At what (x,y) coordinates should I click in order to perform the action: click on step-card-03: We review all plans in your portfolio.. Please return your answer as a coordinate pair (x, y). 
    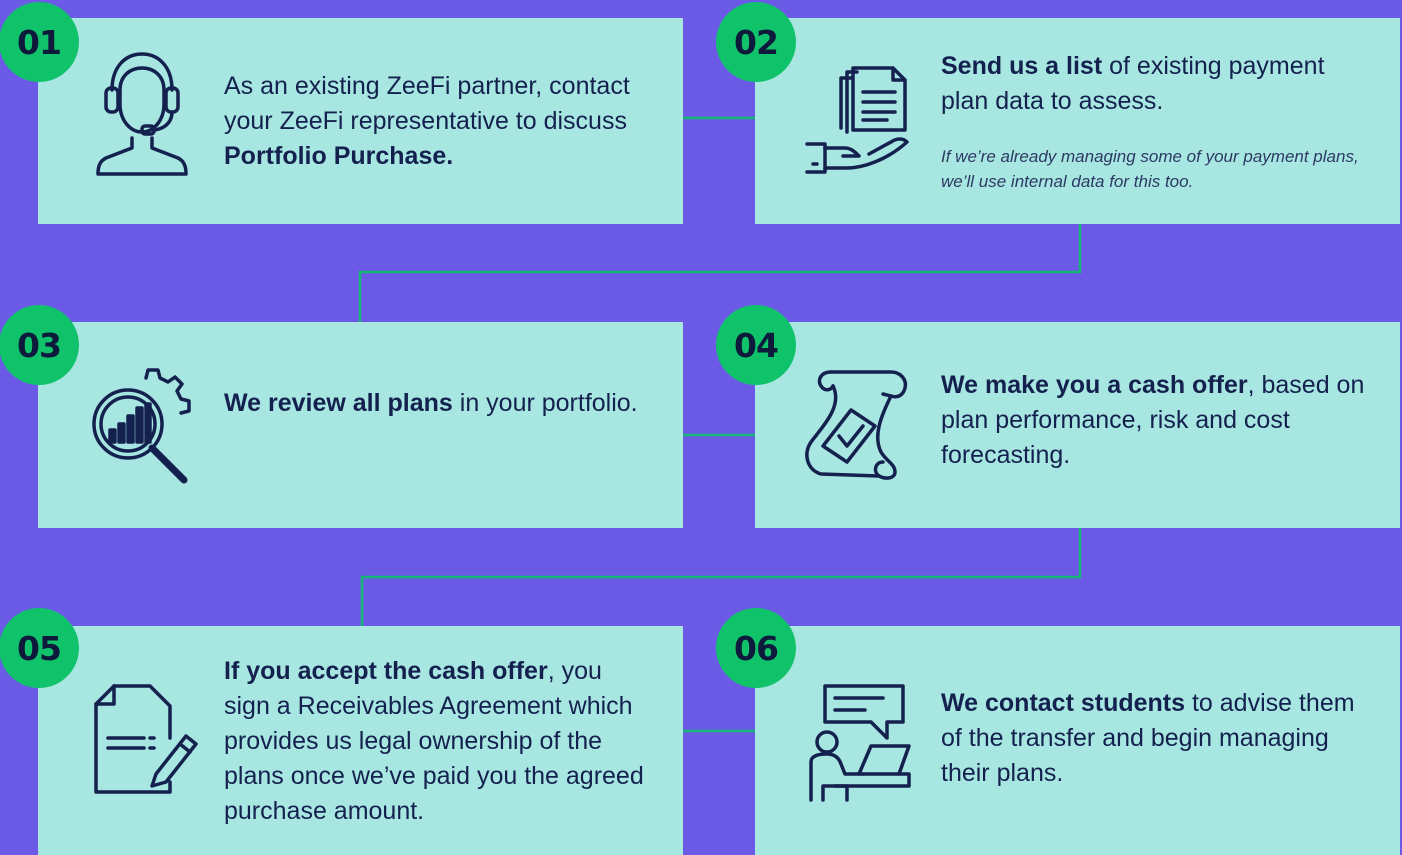
    Looking at the image, I should click on (360, 425).